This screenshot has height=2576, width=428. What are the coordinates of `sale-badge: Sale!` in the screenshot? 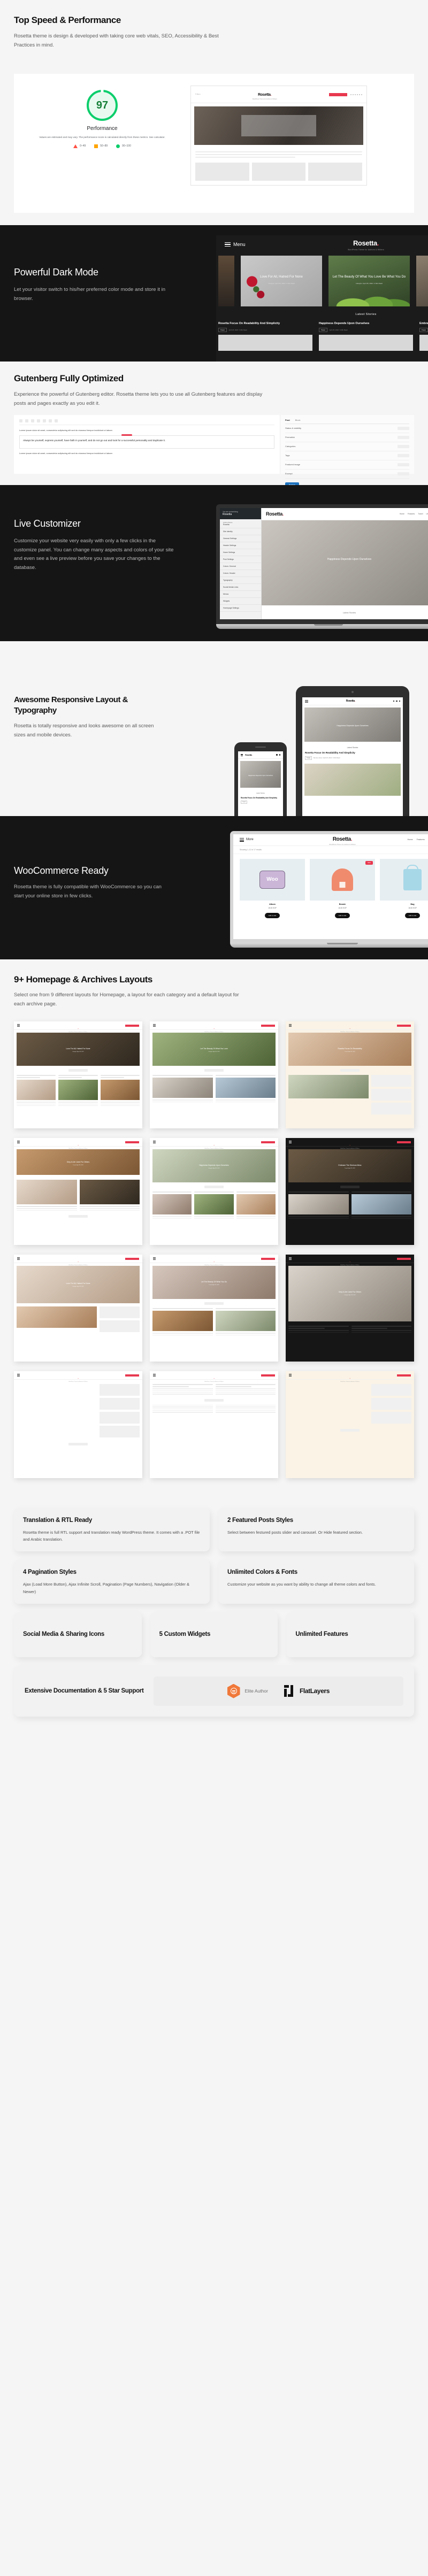 It's located at (369, 862).